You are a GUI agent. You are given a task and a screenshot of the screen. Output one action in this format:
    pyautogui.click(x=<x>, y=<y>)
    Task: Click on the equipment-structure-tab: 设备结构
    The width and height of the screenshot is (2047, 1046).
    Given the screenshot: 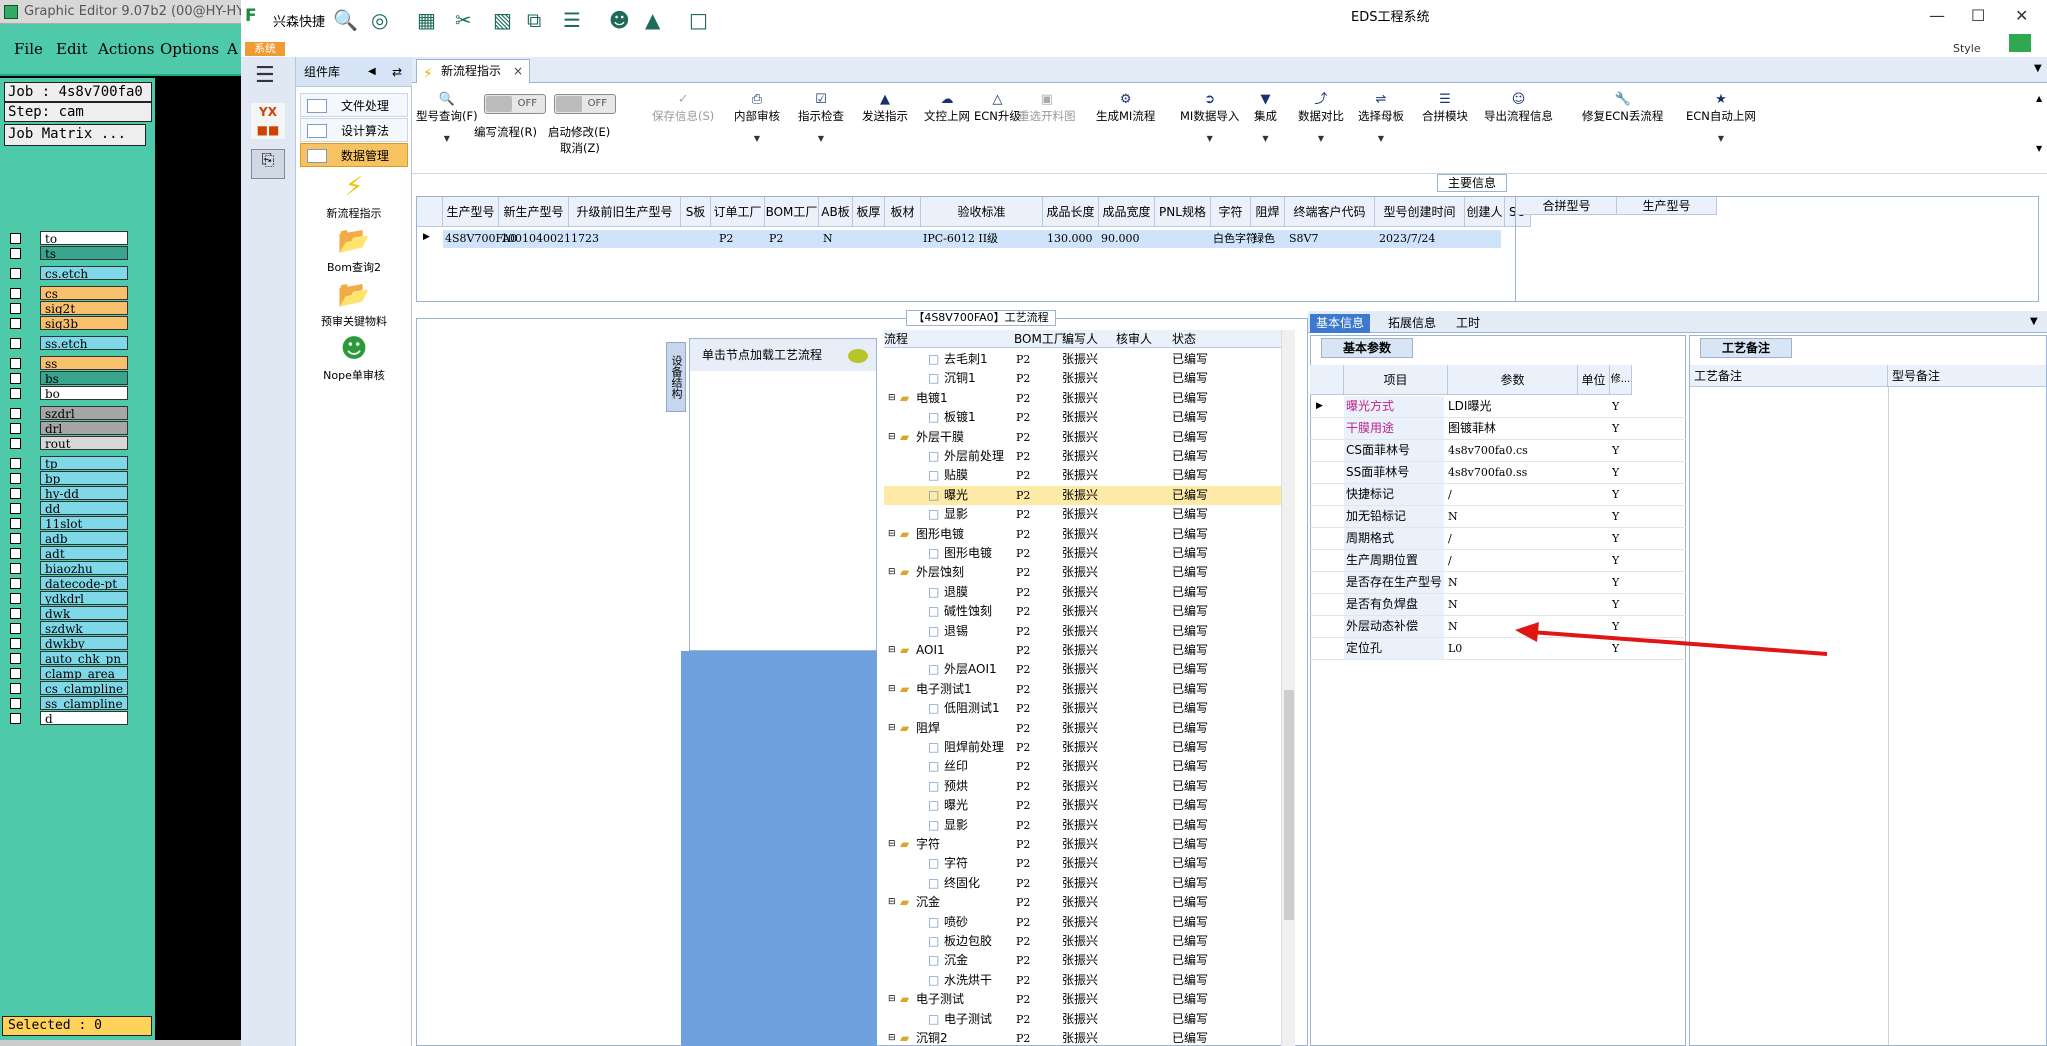 What is the action you would take?
    pyautogui.click(x=676, y=377)
    